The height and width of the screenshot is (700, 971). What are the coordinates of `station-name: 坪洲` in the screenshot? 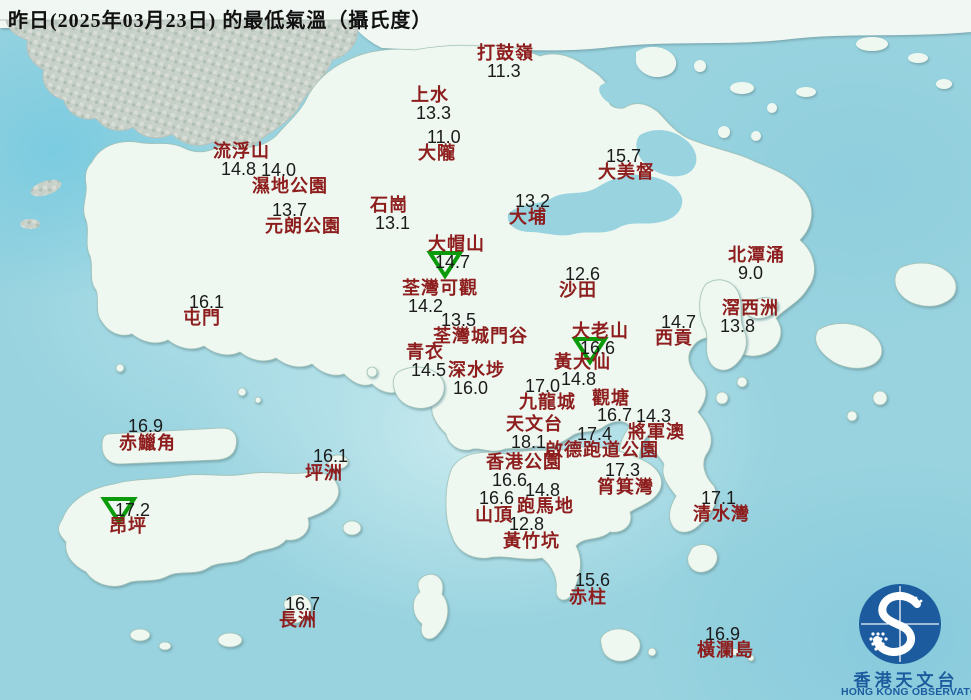 It's located at (324, 473).